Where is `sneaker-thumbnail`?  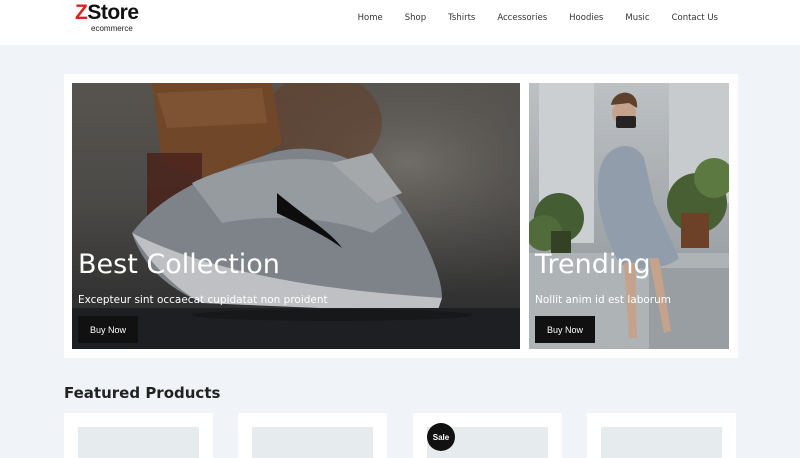
sneaker-thumbnail is located at coordinates (138, 442).